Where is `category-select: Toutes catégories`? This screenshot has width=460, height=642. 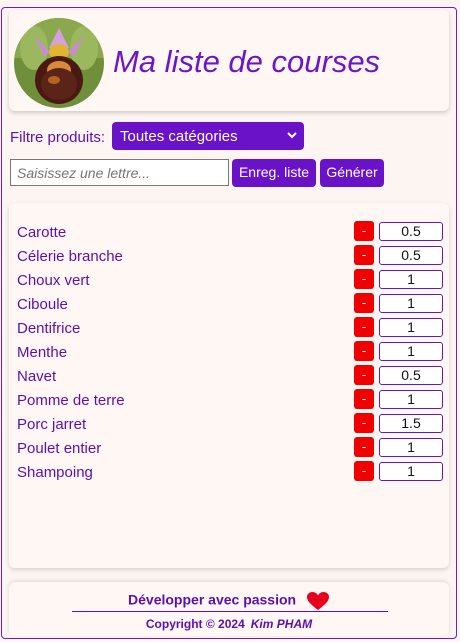
category-select: Toutes catégories is located at coordinates (208, 136).